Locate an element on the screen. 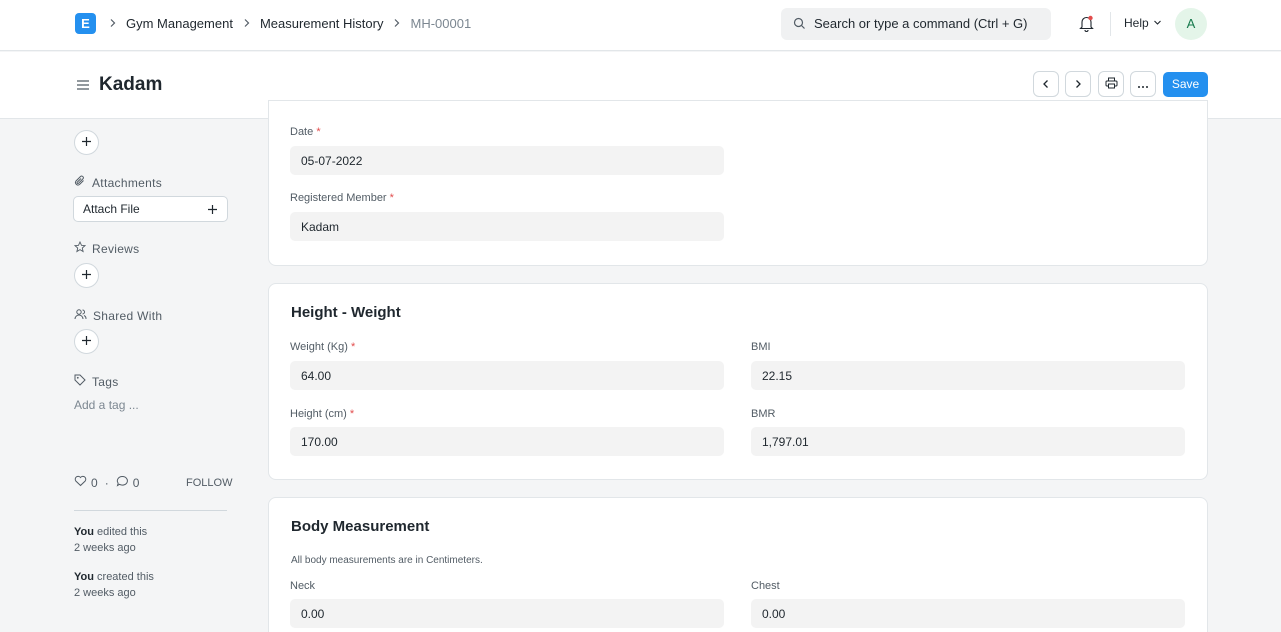  chevron-left-icon is located at coordinates (1046, 84).